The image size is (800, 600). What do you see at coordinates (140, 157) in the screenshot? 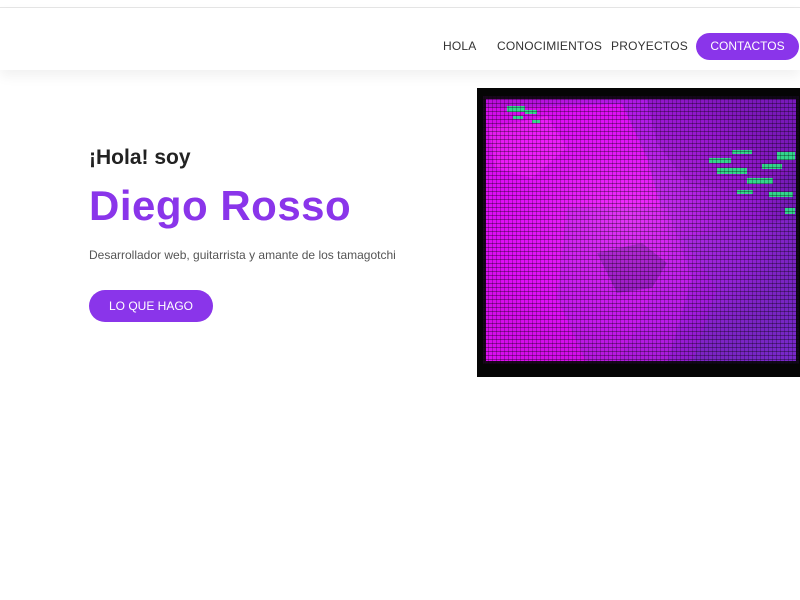
I see `hero-kicker: ¡Hola! soy` at bounding box center [140, 157].